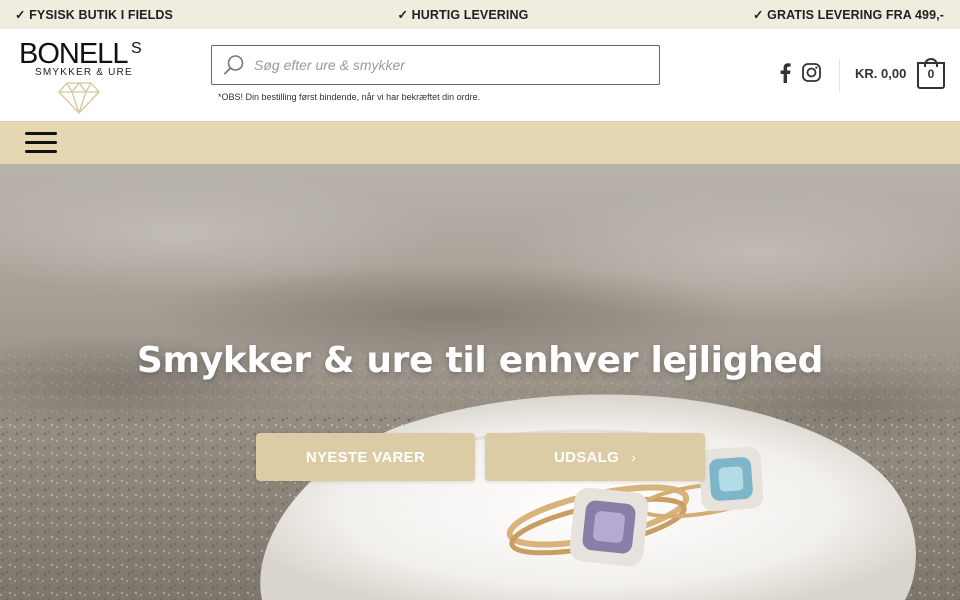 The image size is (960, 600). Describe the element at coordinates (785, 73) in the screenshot. I see `facebook-icon` at that location.